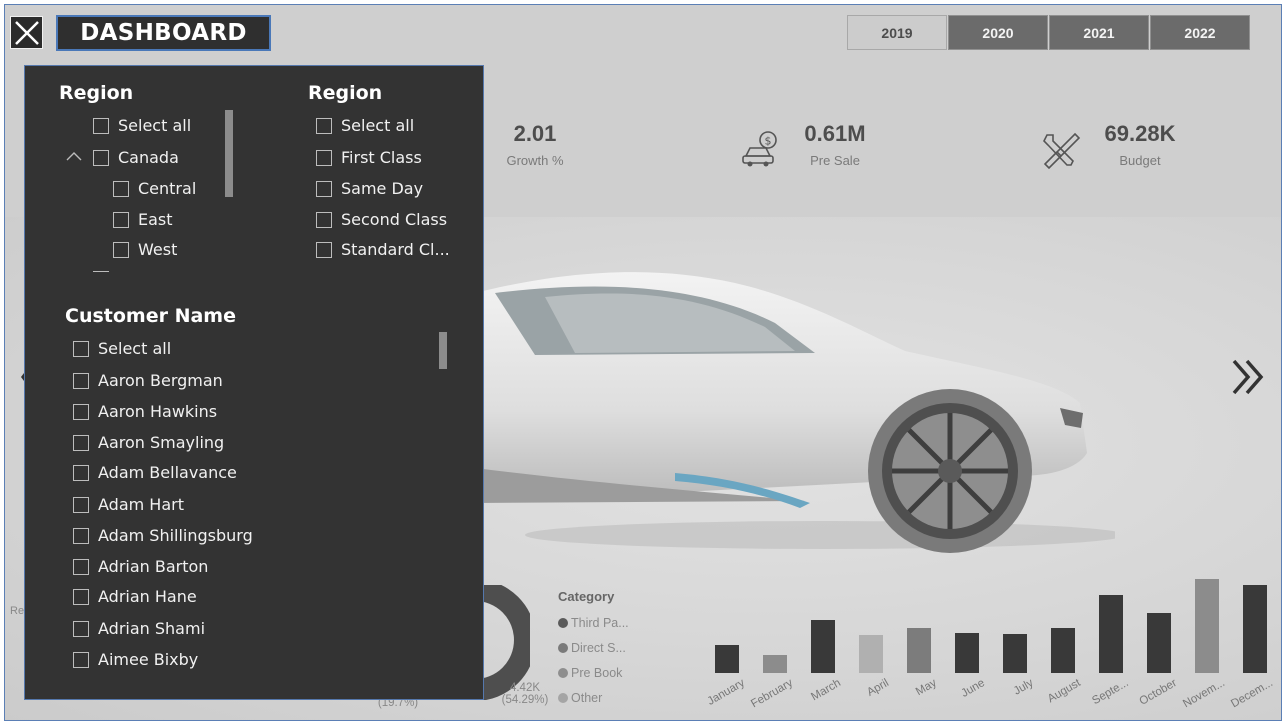 The image size is (1286, 725). Describe the element at coordinates (147, 596) in the screenshot. I see `option-label: Adrian Hane` at that location.